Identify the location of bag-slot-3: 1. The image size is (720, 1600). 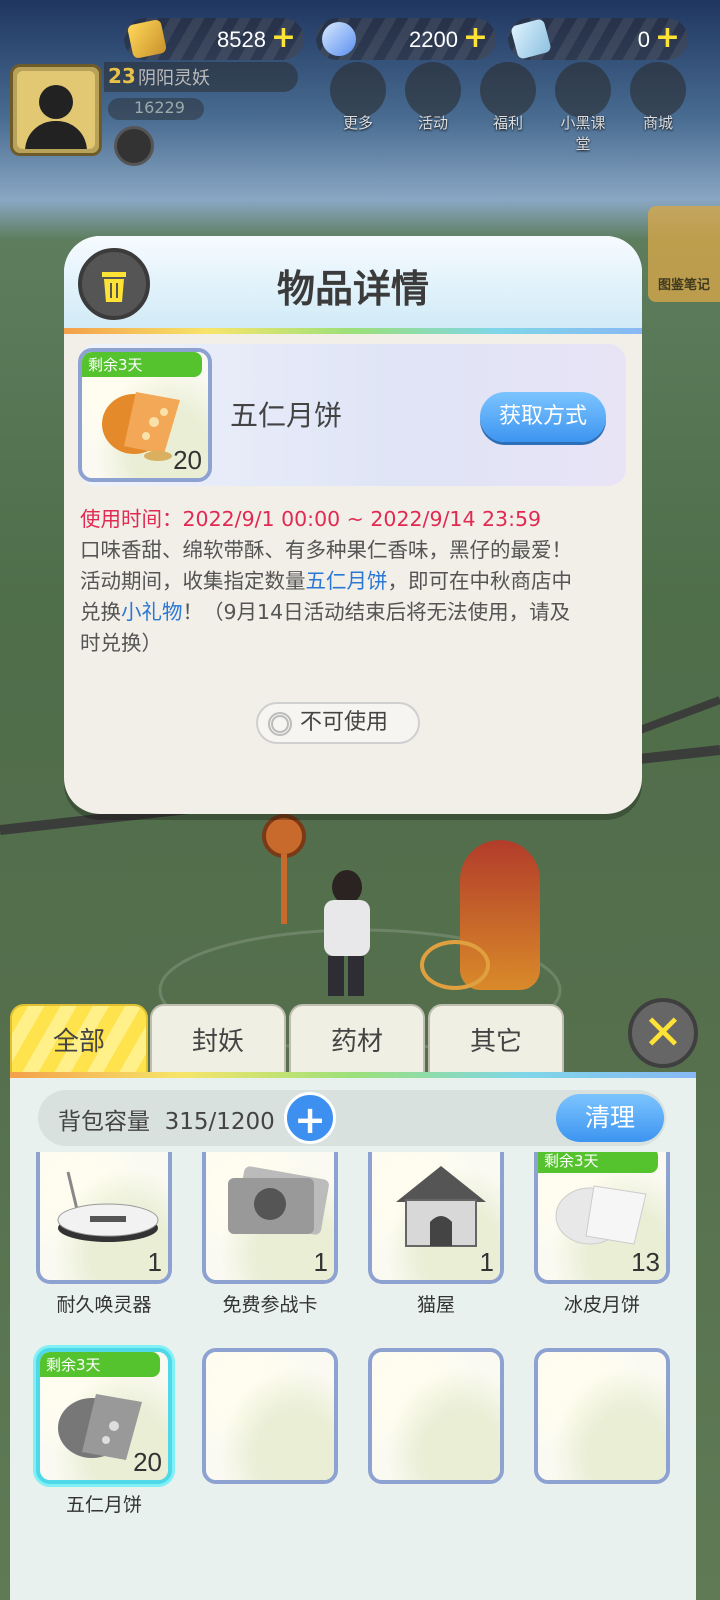
(436, 1218).